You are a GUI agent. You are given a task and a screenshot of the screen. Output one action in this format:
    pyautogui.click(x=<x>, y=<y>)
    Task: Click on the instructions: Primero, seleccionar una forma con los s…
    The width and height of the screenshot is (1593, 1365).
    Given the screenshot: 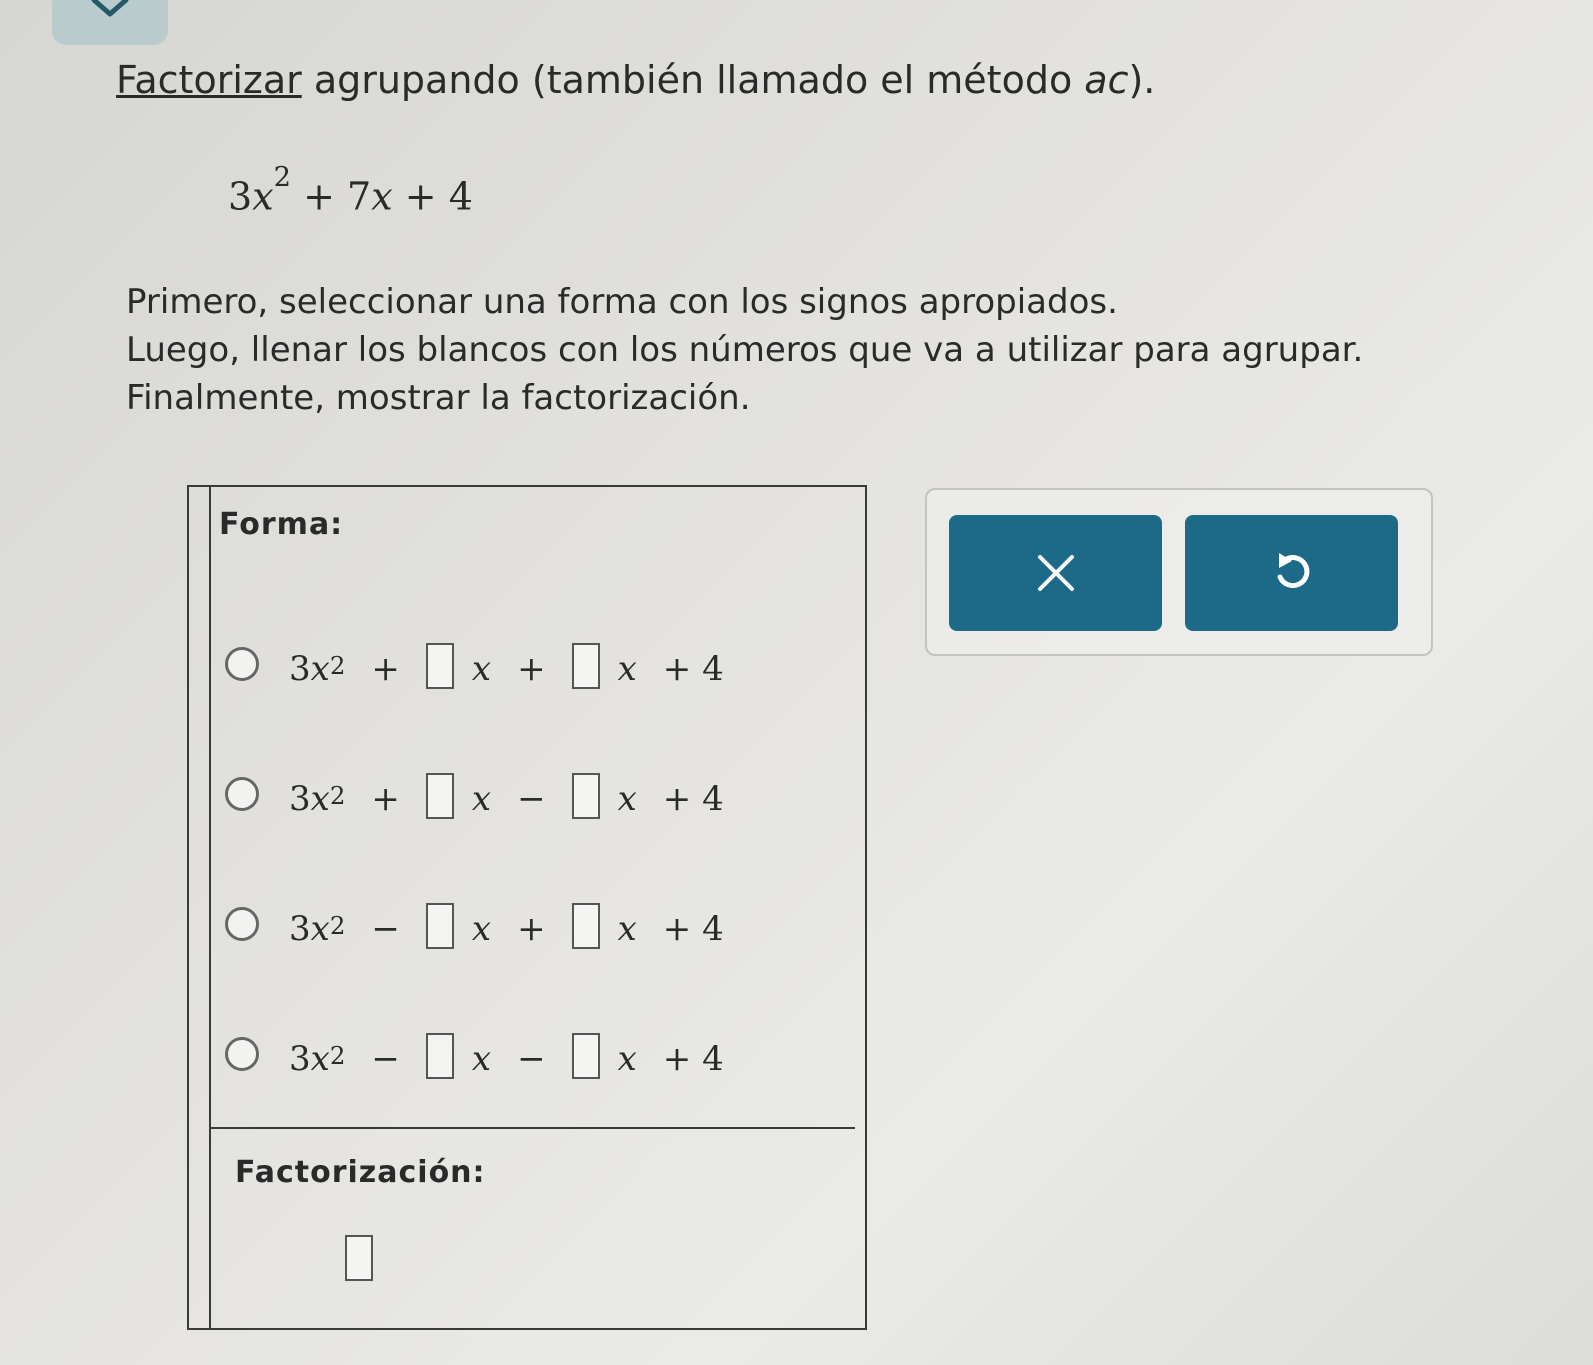 What is the action you would take?
    pyautogui.click(x=744, y=350)
    